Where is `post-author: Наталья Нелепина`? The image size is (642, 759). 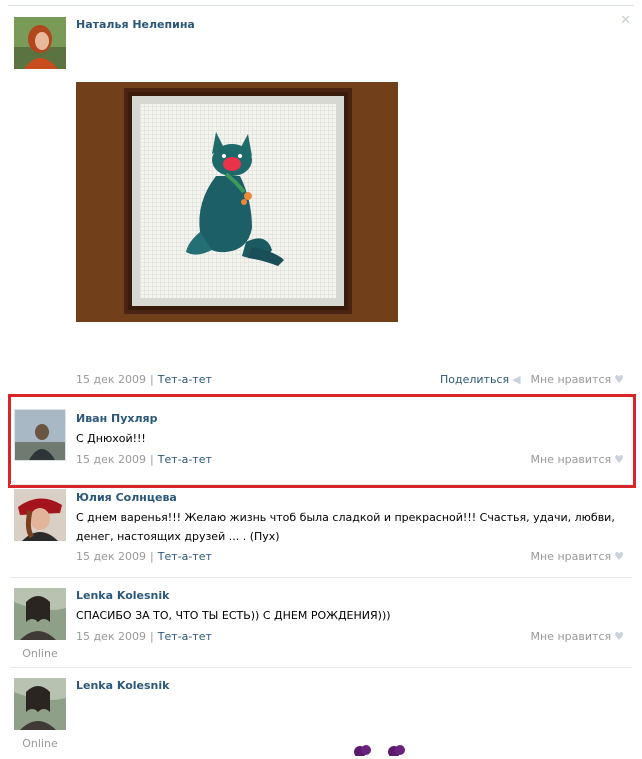 post-author: Наталья Нелепина is located at coordinates (135, 24).